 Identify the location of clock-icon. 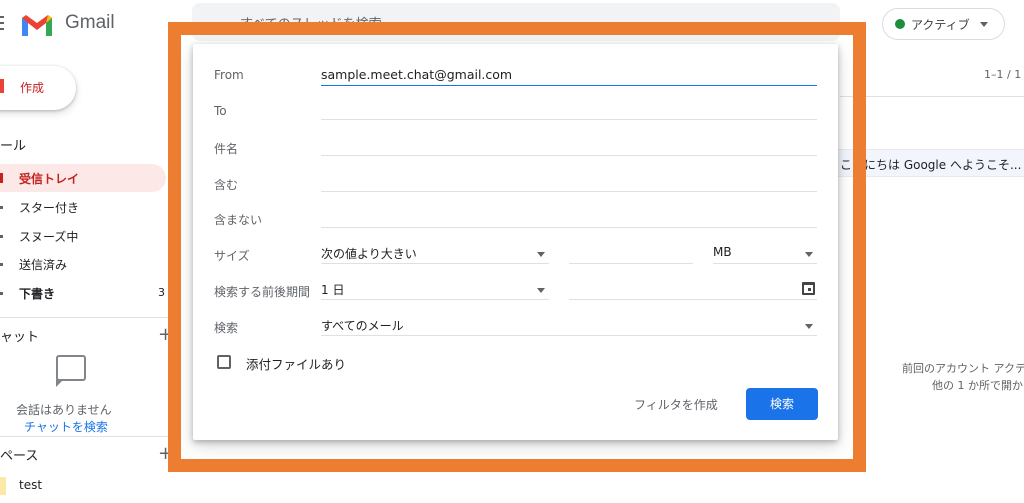
(1, 236).